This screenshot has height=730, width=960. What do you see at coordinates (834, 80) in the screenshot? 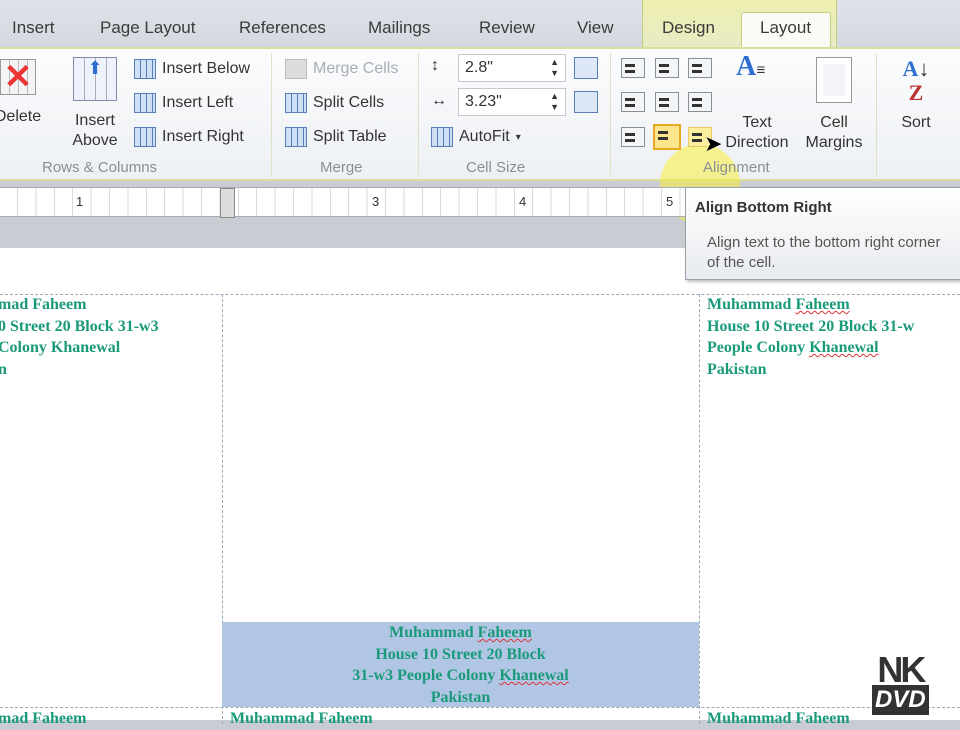
I see `cell-margins-icon` at bounding box center [834, 80].